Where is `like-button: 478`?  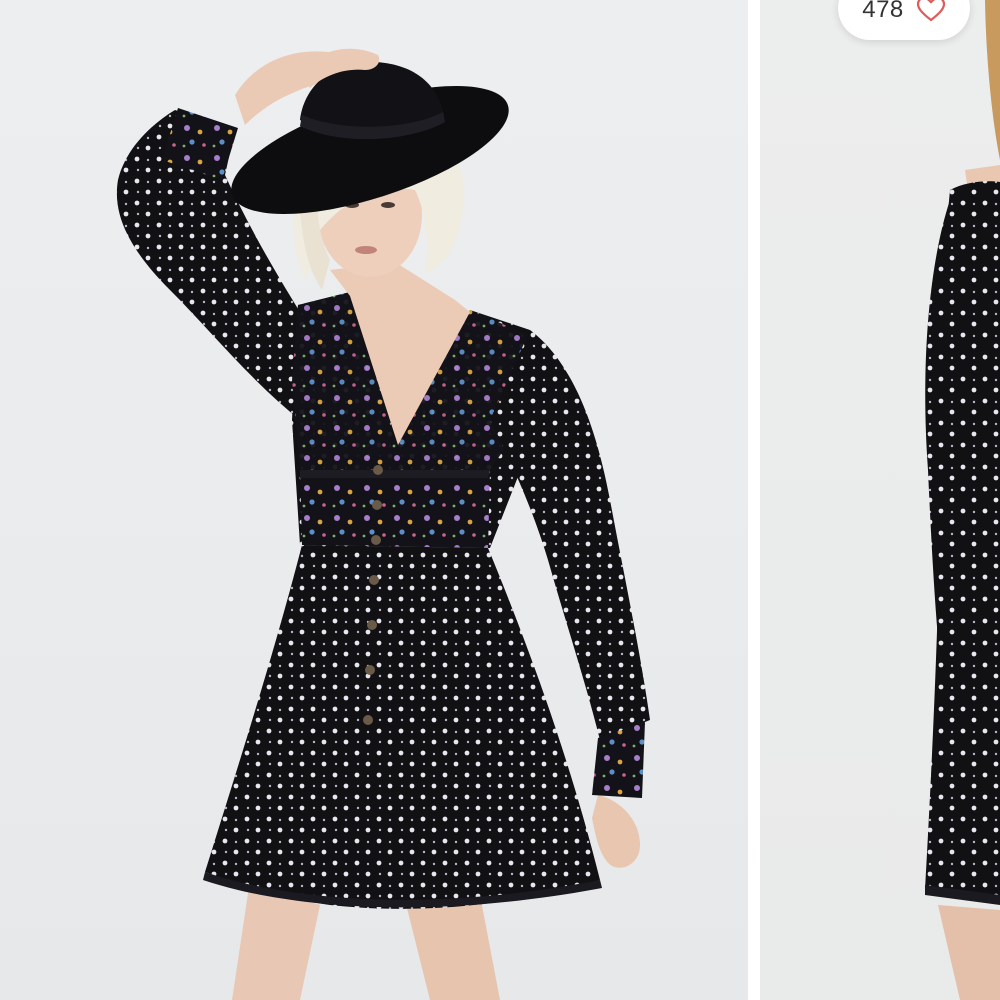 like-button: 478 is located at coordinates (904, 20).